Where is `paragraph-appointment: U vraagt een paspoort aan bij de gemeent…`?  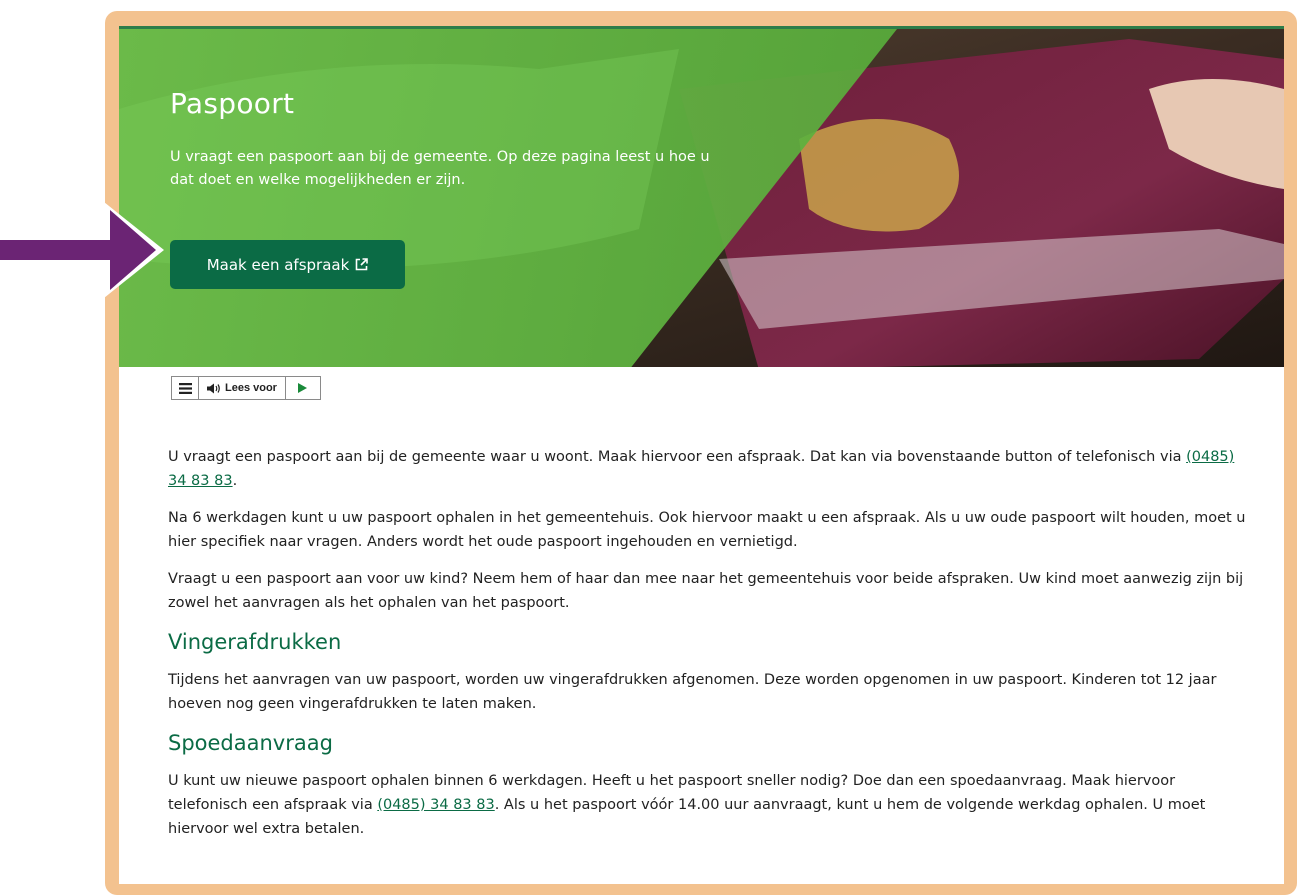 paragraph-appointment: U vraagt een paspoort aan bij de gemeent… is located at coordinates (708, 469).